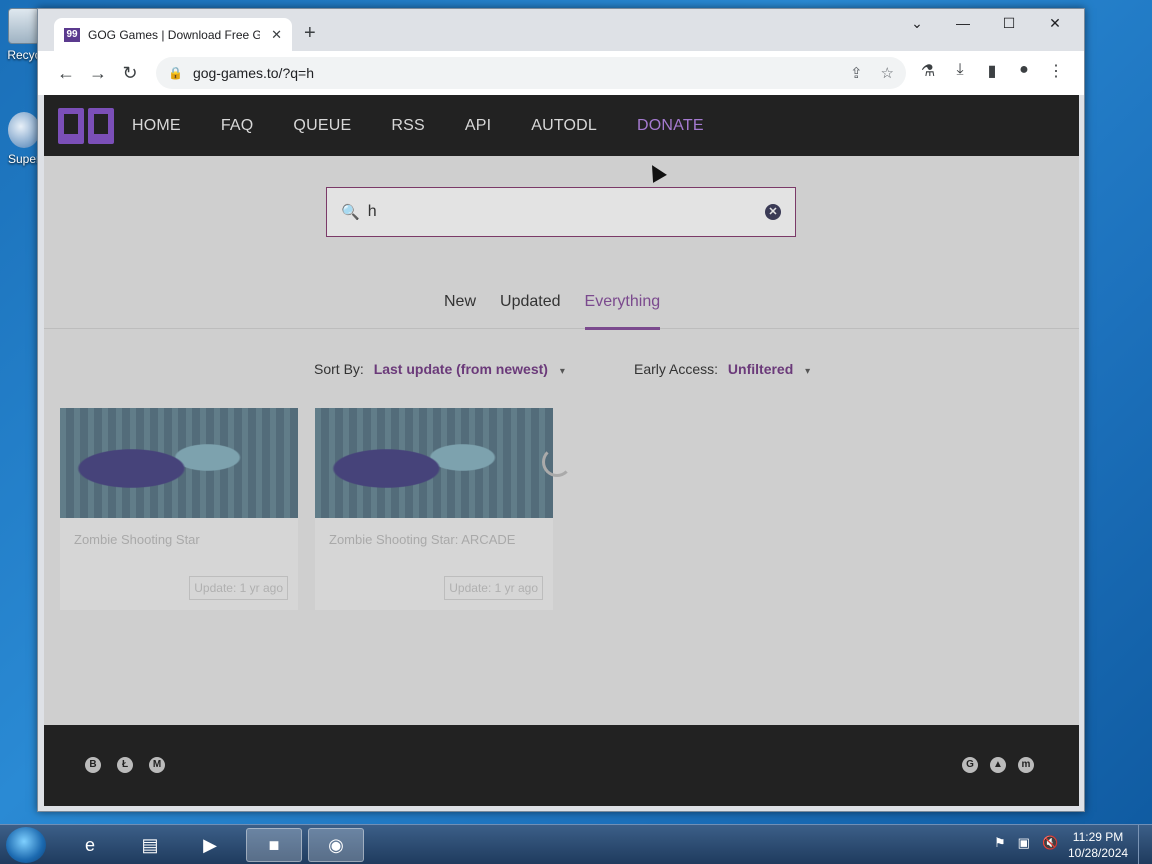 This screenshot has width=1152, height=864. Describe the element at coordinates (24, 55) in the screenshot. I see `desktop-icon-label: Recyc` at that location.